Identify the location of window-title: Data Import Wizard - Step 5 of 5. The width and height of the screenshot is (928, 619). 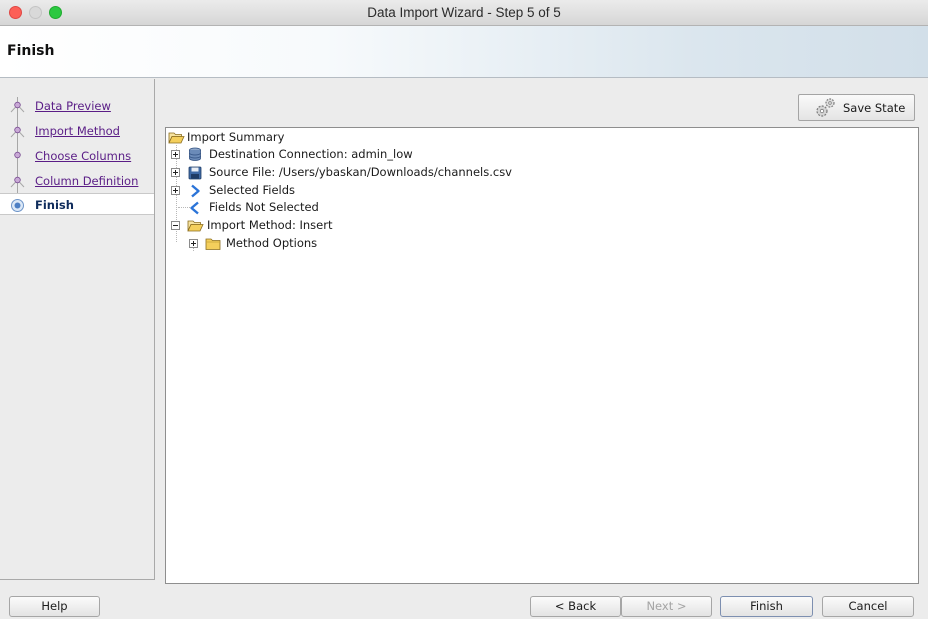
(464, 12).